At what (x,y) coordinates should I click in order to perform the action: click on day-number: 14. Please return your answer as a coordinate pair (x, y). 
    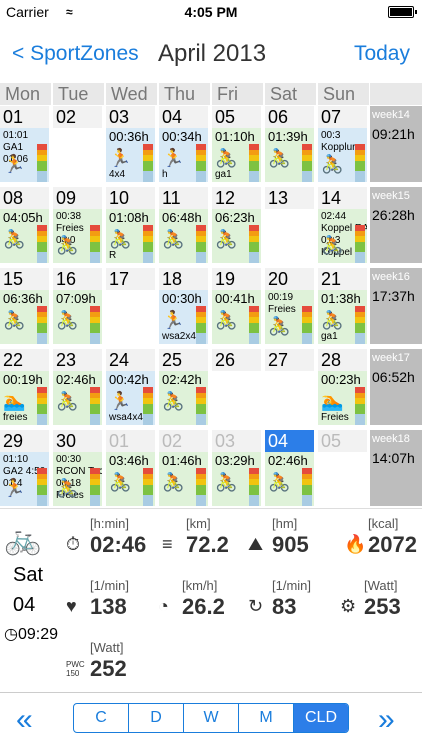
    Looking at the image, I should click on (342, 198).